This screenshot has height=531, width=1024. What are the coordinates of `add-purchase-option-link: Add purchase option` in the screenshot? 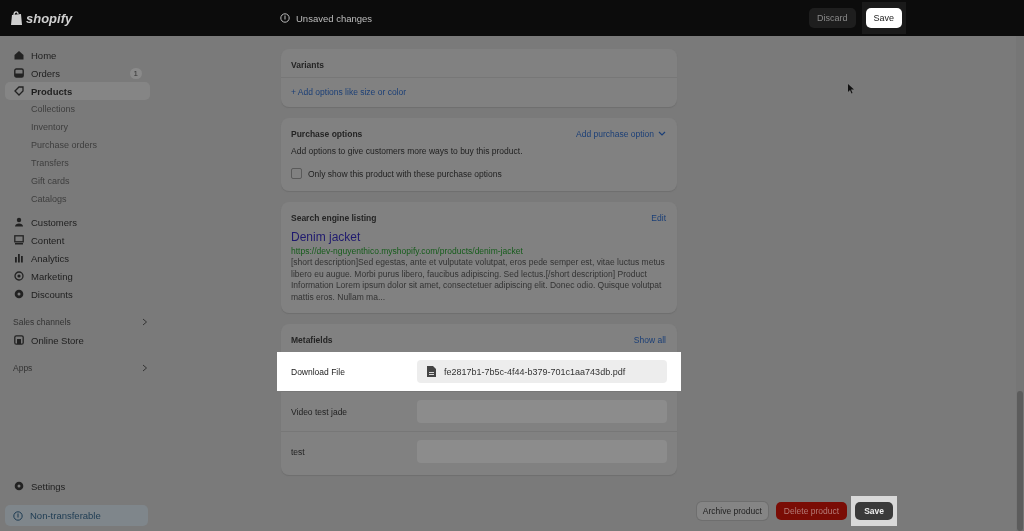 It's located at (621, 134).